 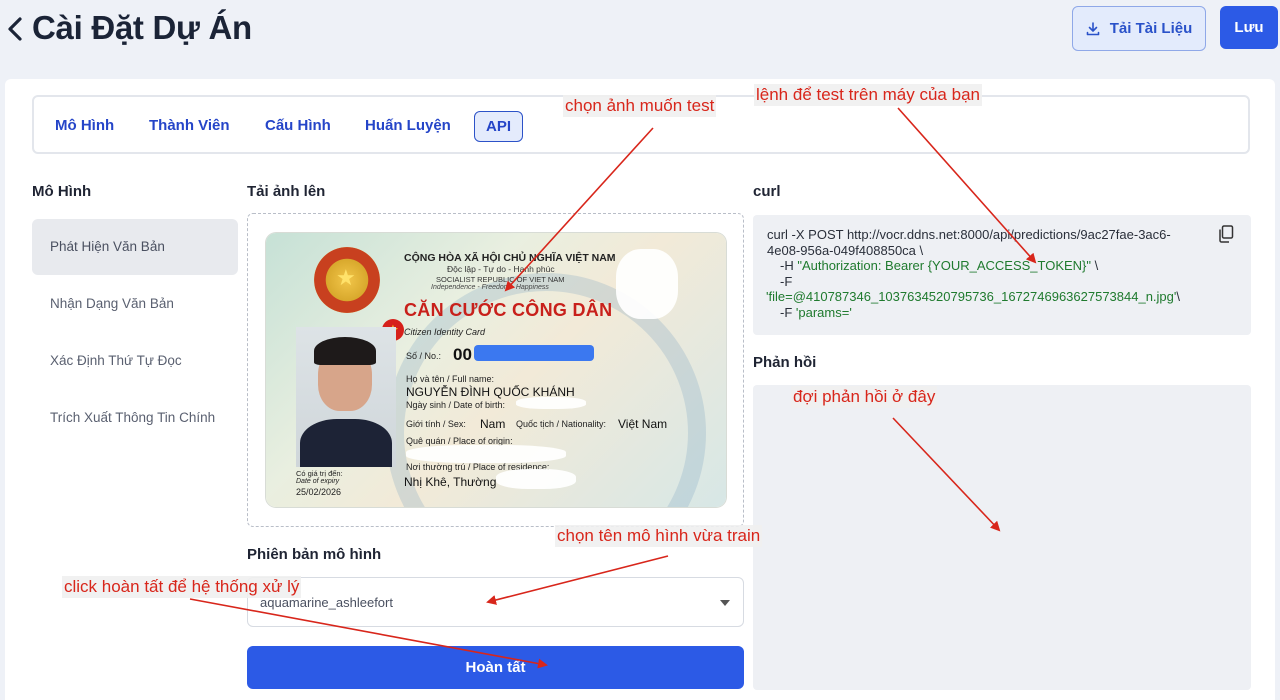 I want to click on portrait-photo, so click(x=346, y=397).